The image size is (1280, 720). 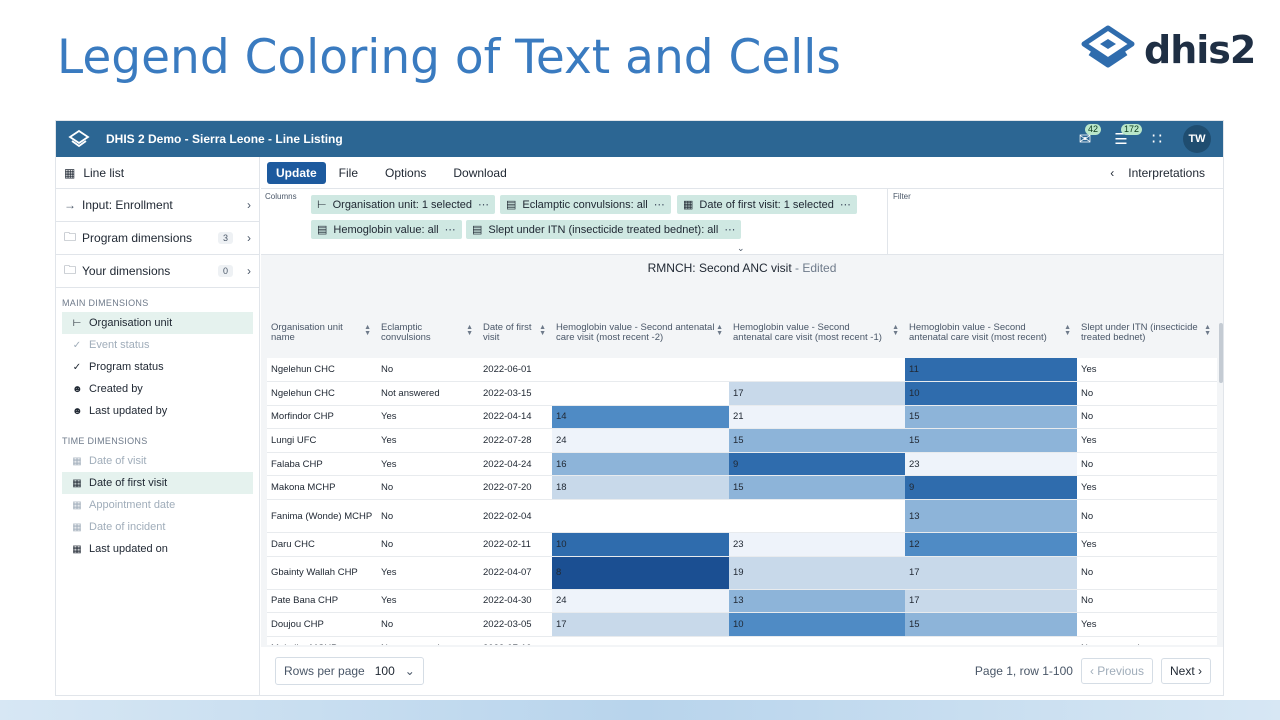 What do you see at coordinates (742, 516) in the screenshot?
I see `table-row: Fanima (Wonde) MCHP No 2022-02-04 13 No` at bounding box center [742, 516].